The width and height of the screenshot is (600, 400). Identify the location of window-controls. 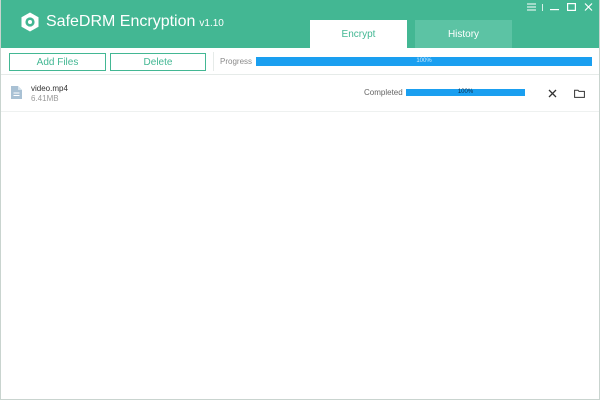
(558, 7).